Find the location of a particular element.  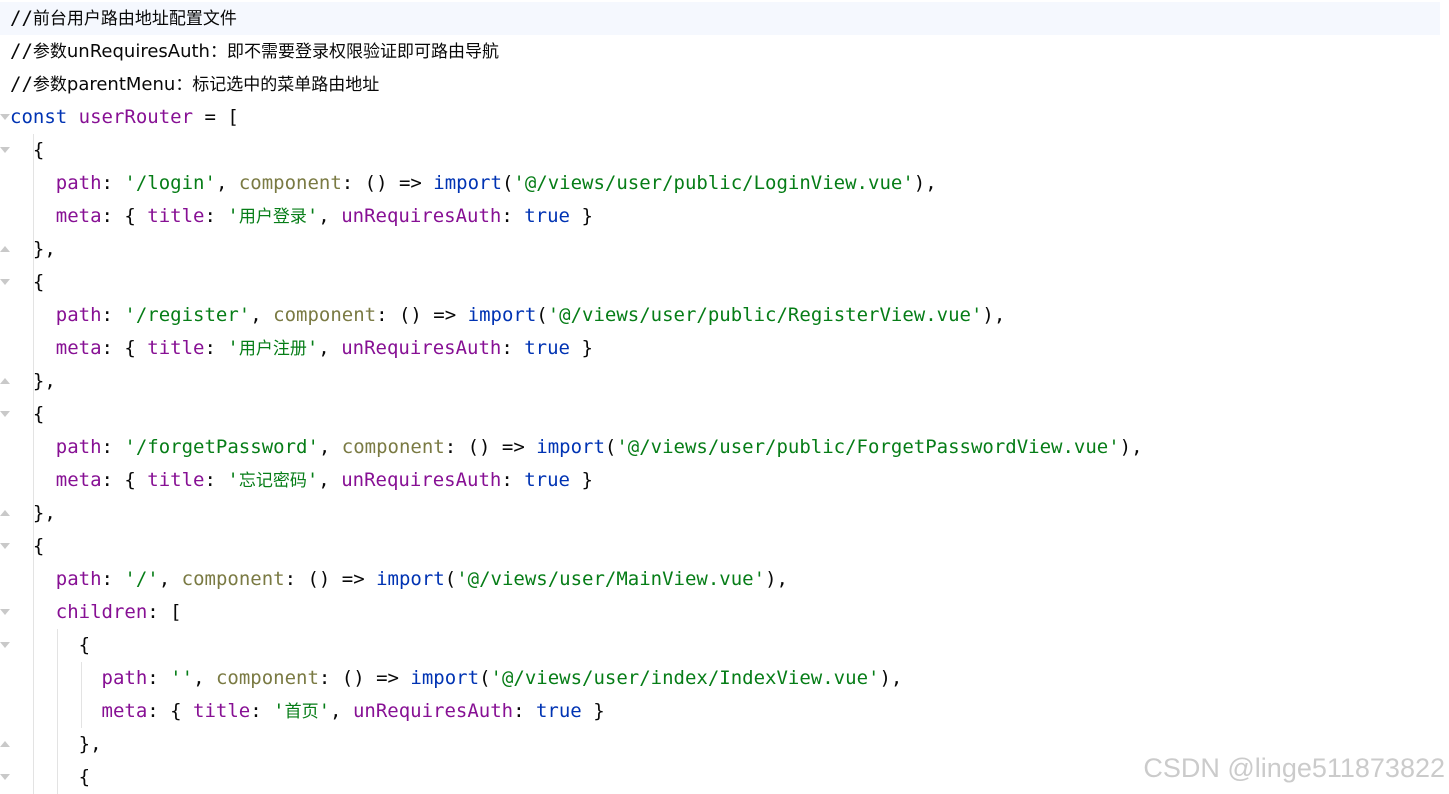

code-token: : { is located at coordinates (124, 216).